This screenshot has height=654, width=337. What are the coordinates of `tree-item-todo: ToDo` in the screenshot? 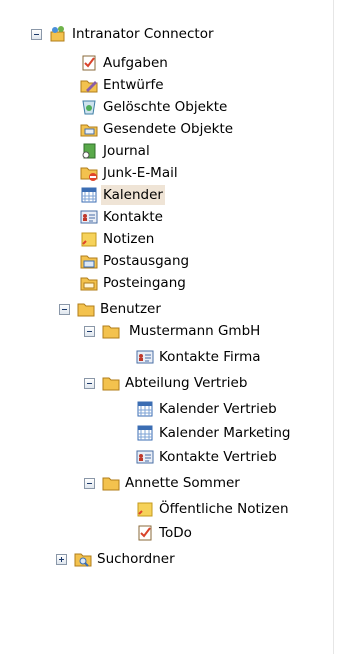 It's located at (165, 533).